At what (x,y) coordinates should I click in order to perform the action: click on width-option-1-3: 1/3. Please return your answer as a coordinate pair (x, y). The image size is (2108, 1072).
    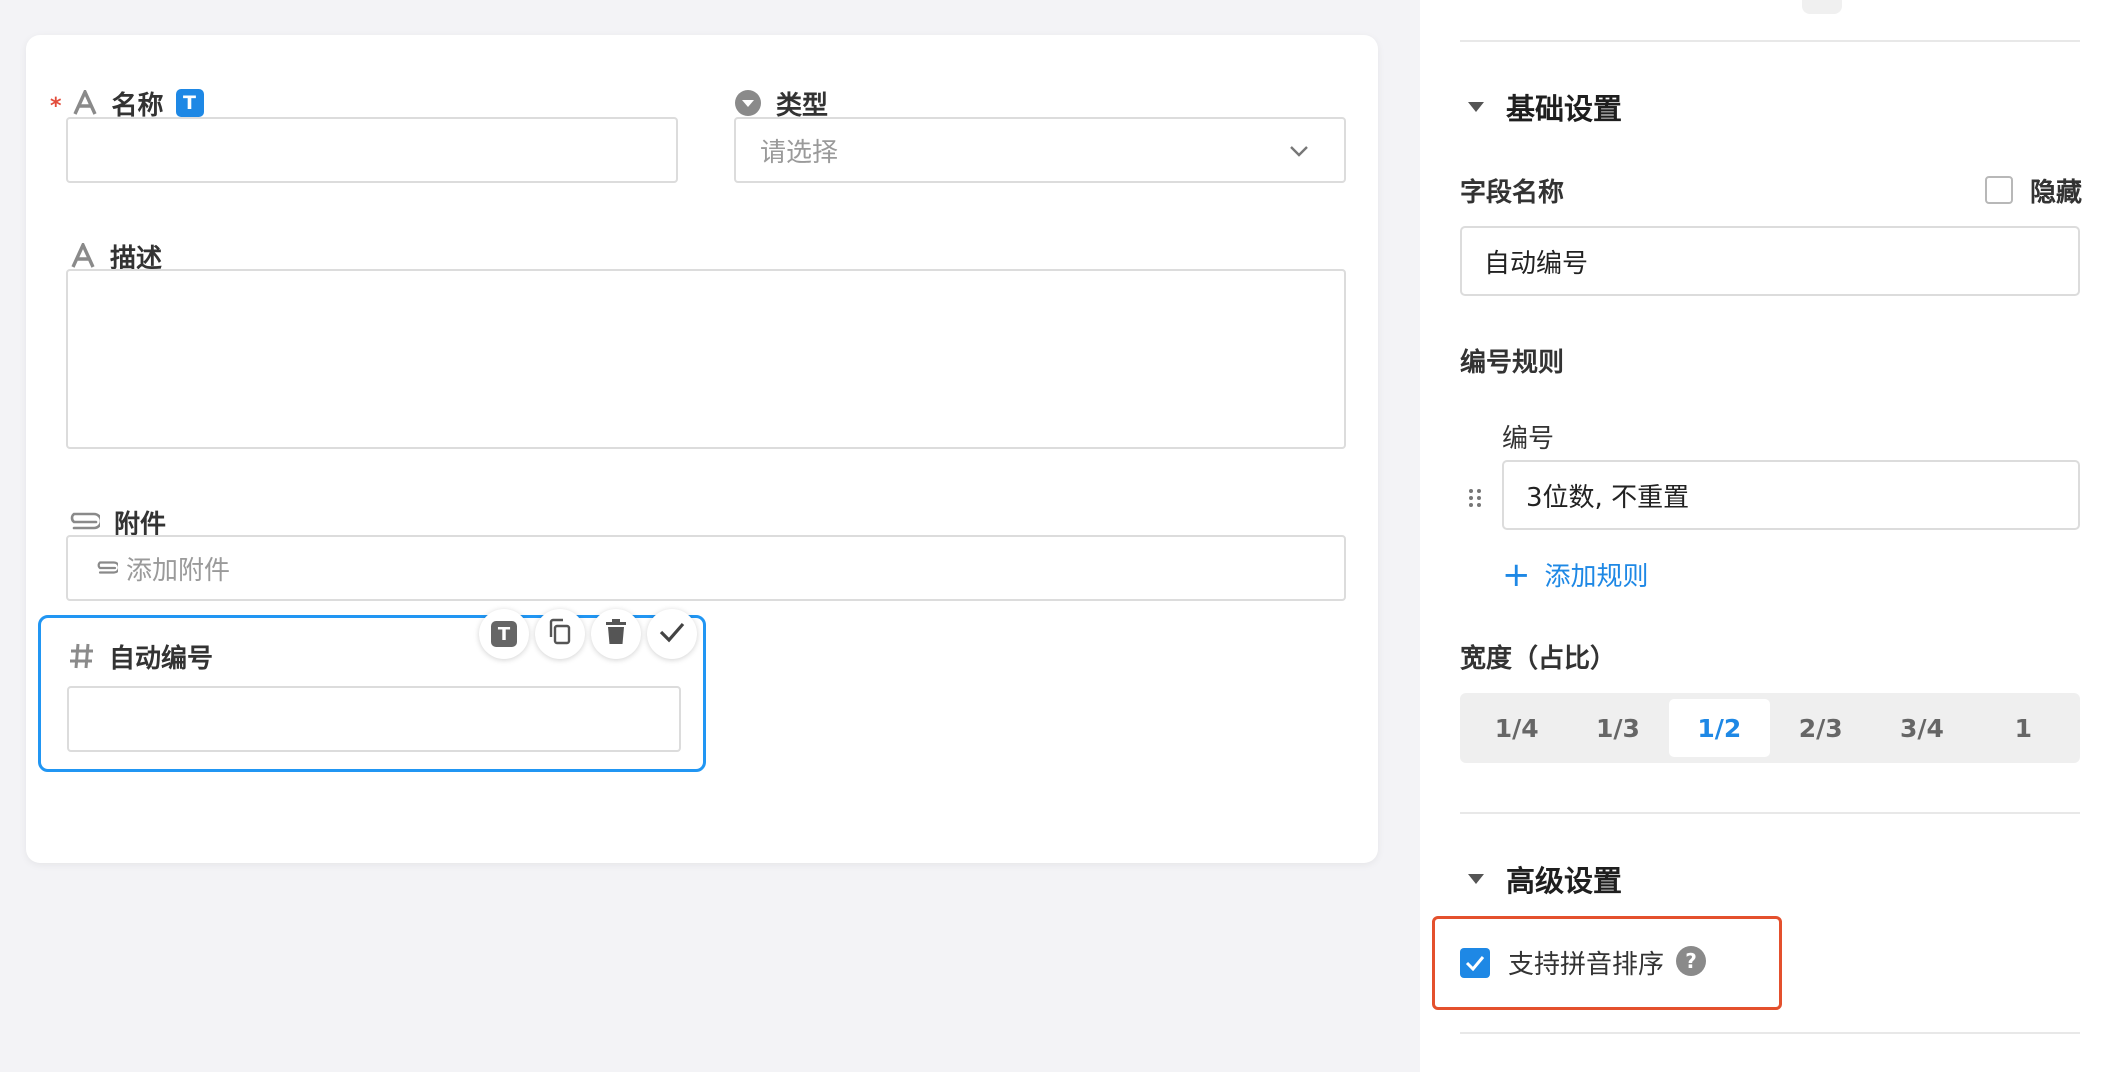
    Looking at the image, I should click on (1617, 728).